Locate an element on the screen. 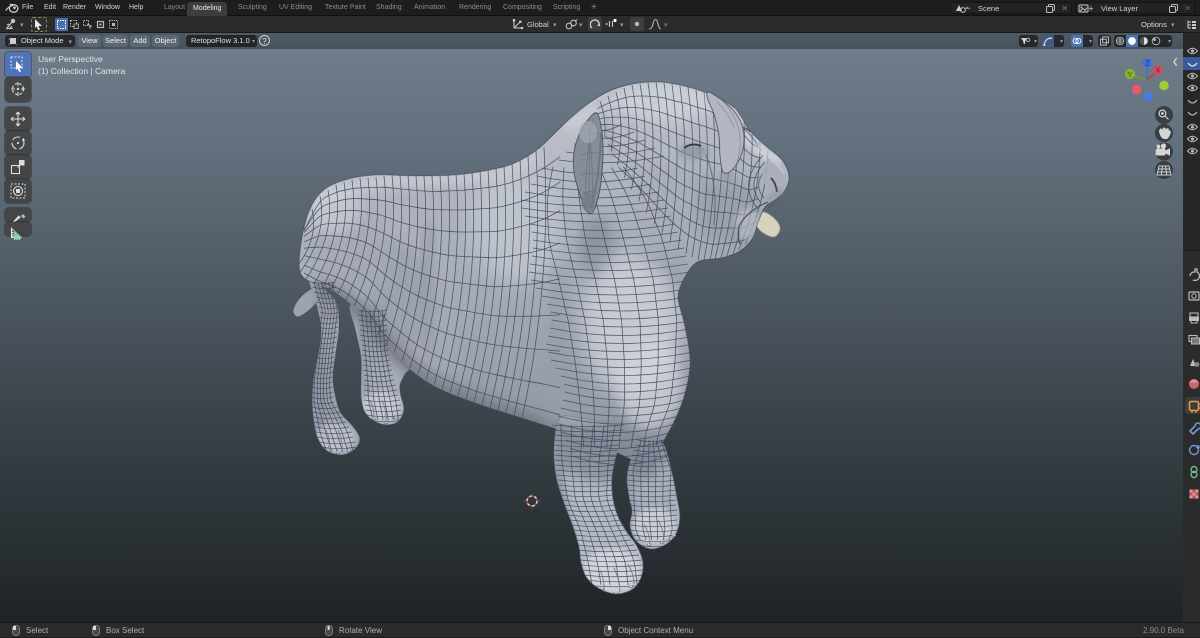  svg-text: X is located at coordinates (1158, 71).